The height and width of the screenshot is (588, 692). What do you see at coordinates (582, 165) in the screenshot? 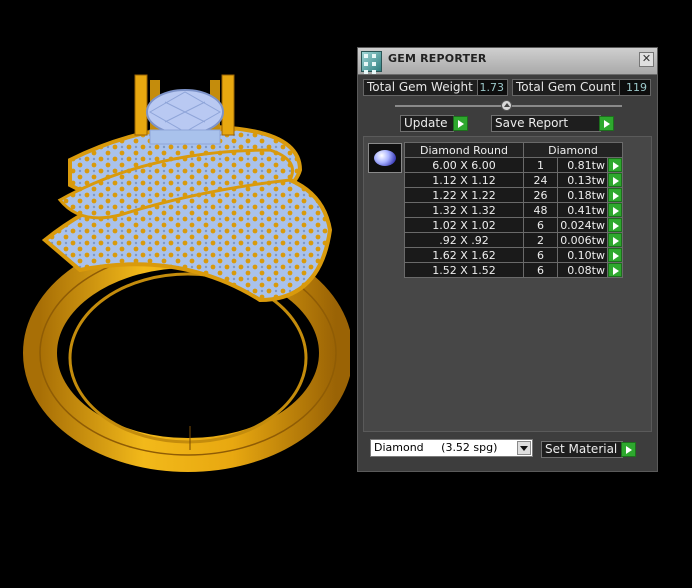
I see `gem-weight: 0.81tw` at bounding box center [582, 165].